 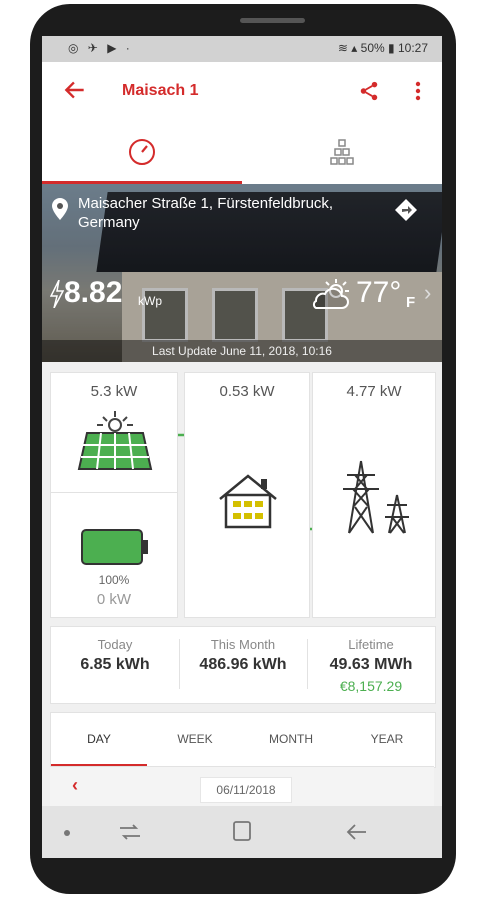 What do you see at coordinates (115, 644) in the screenshot?
I see `stat-label: Today` at bounding box center [115, 644].